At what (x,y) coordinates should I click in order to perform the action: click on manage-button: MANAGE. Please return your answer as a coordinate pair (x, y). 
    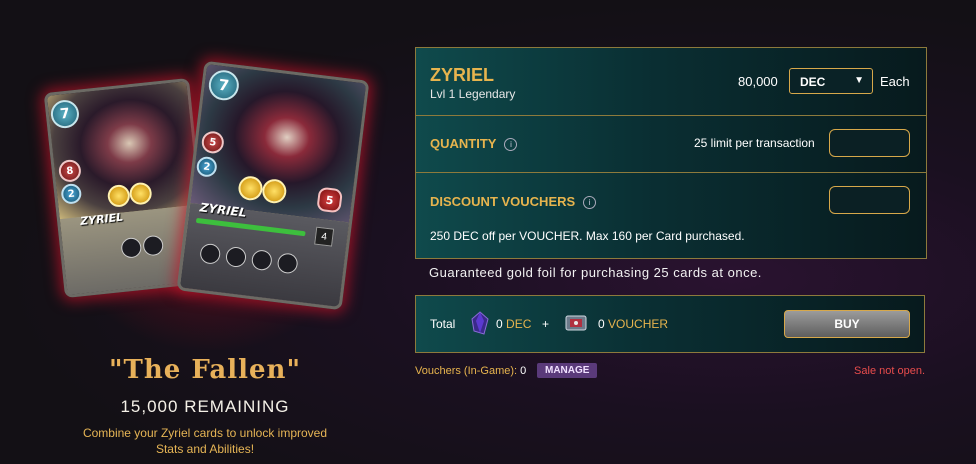
    Looking at the image, I should click on (567, 370).